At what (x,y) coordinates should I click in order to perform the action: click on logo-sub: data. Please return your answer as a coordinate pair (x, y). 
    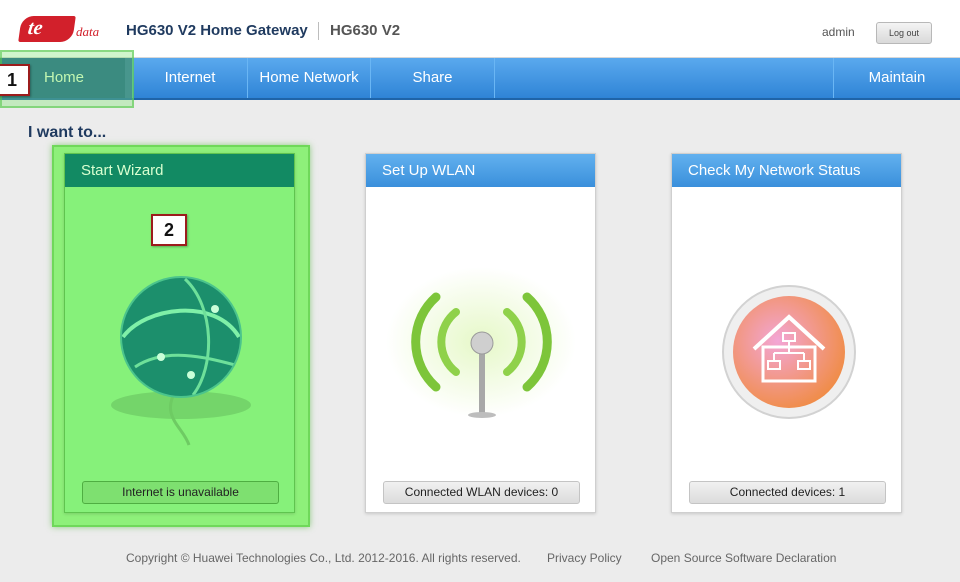
    Looking at the image, I should click on (88, 31).